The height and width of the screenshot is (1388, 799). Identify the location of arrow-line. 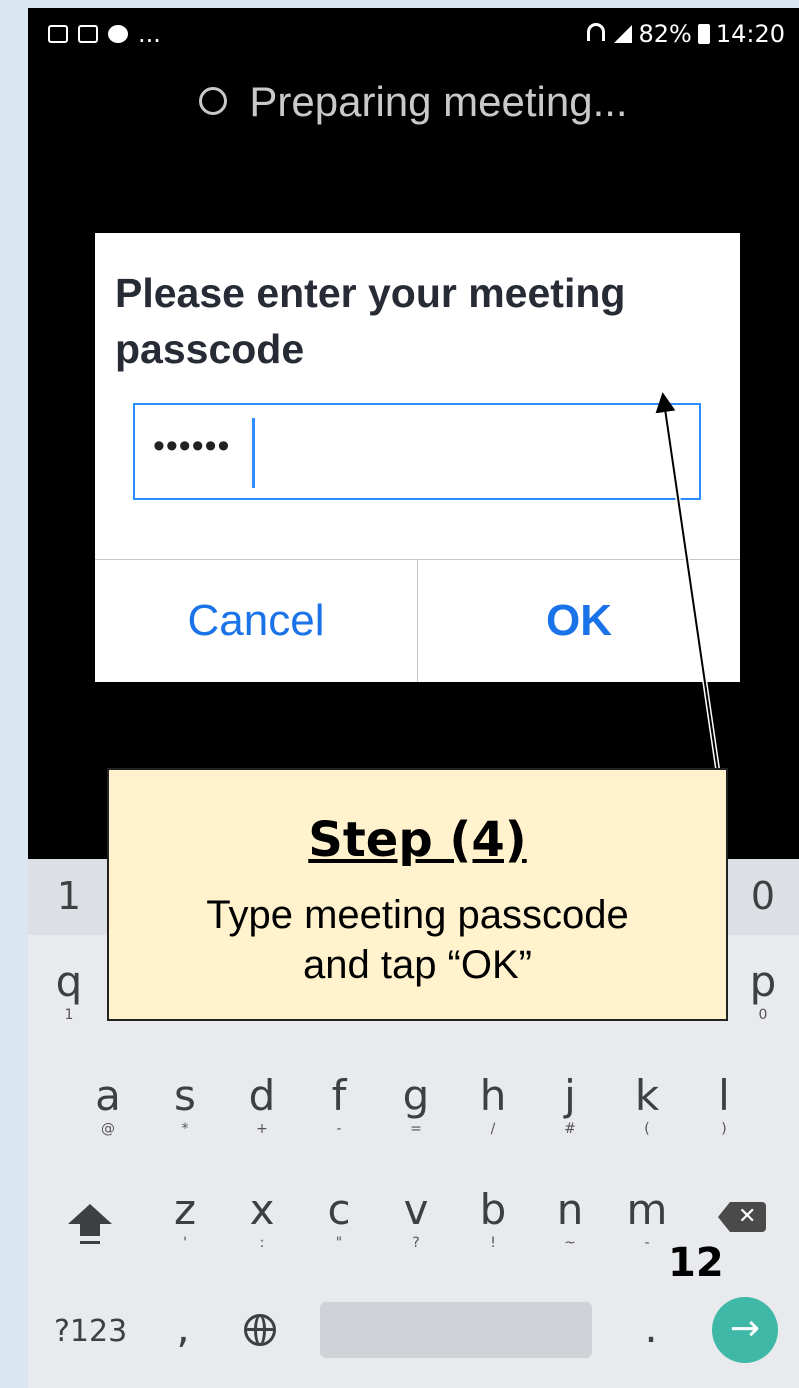
(687, 582).